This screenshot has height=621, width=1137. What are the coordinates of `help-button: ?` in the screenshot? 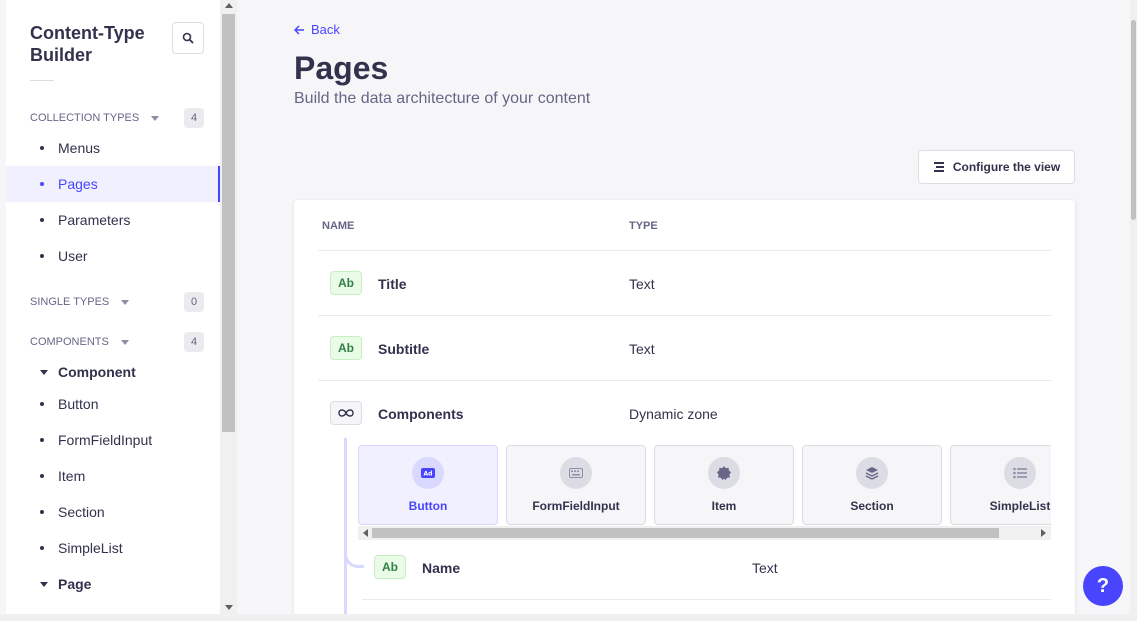 It's located at (1103, 586).